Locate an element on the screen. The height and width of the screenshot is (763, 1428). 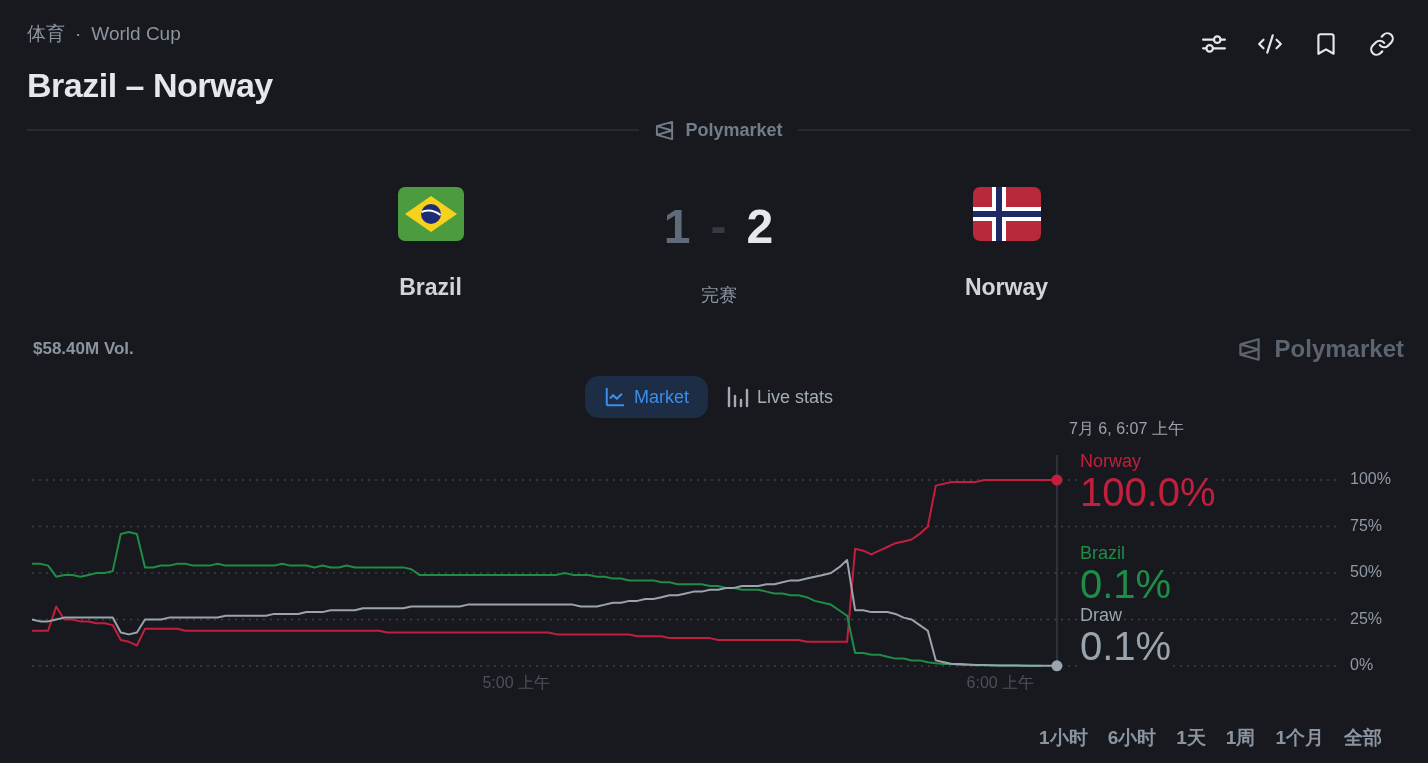
volume-text: $58.40M Vol. is located at coordinates (83, 349).